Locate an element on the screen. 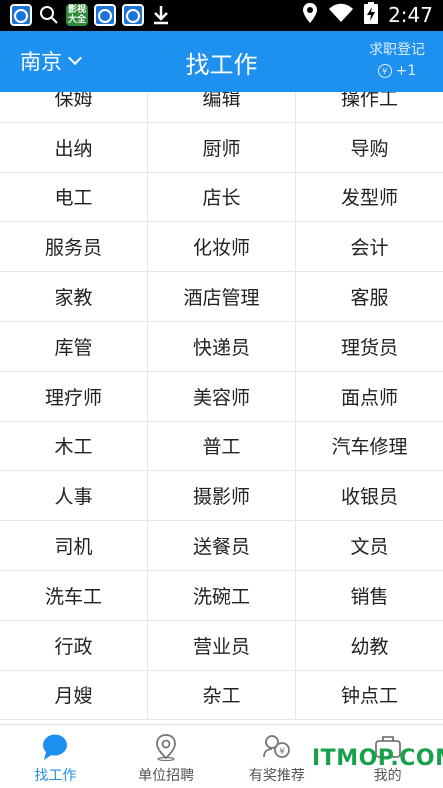  tab-label: 有奖推荐 is located at coordinates (276, 776).